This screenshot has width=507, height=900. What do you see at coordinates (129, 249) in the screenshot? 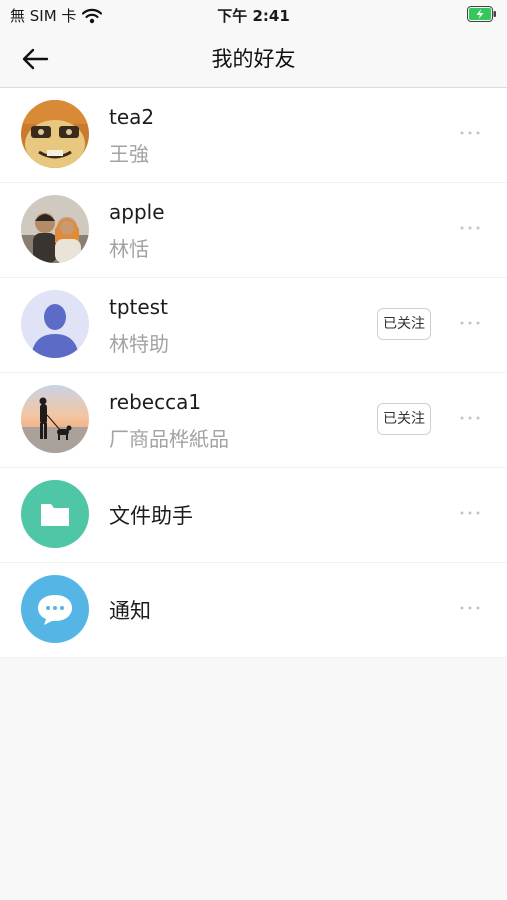
I see `friend-subtitle: 林恬` at bounding box center [129, 249].